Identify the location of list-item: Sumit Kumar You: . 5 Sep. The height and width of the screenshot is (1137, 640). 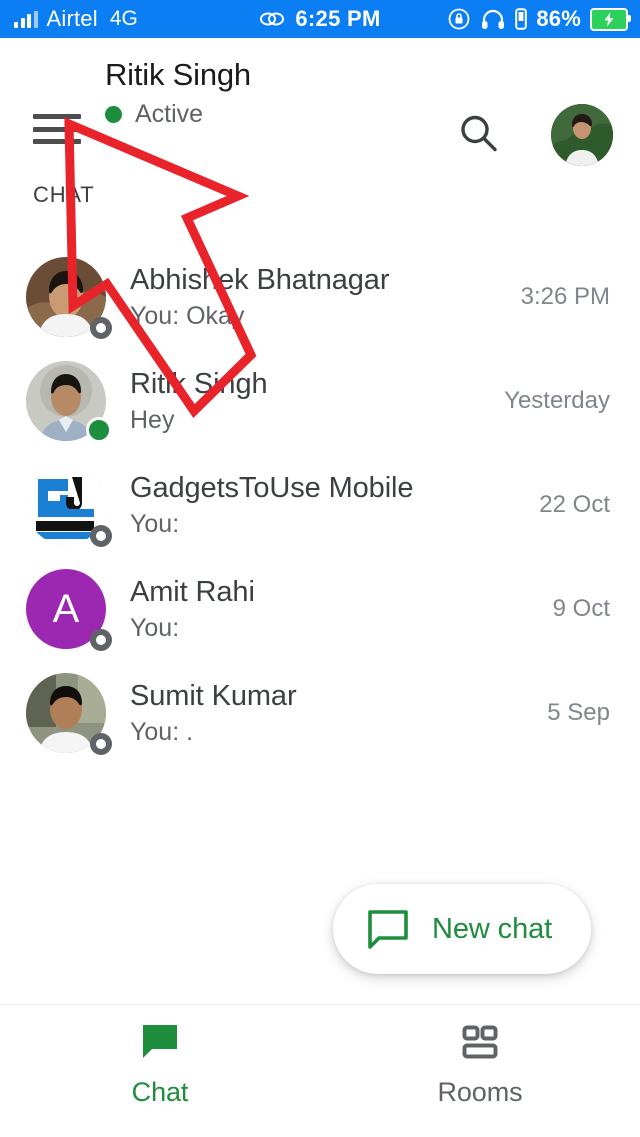
(320, 713).